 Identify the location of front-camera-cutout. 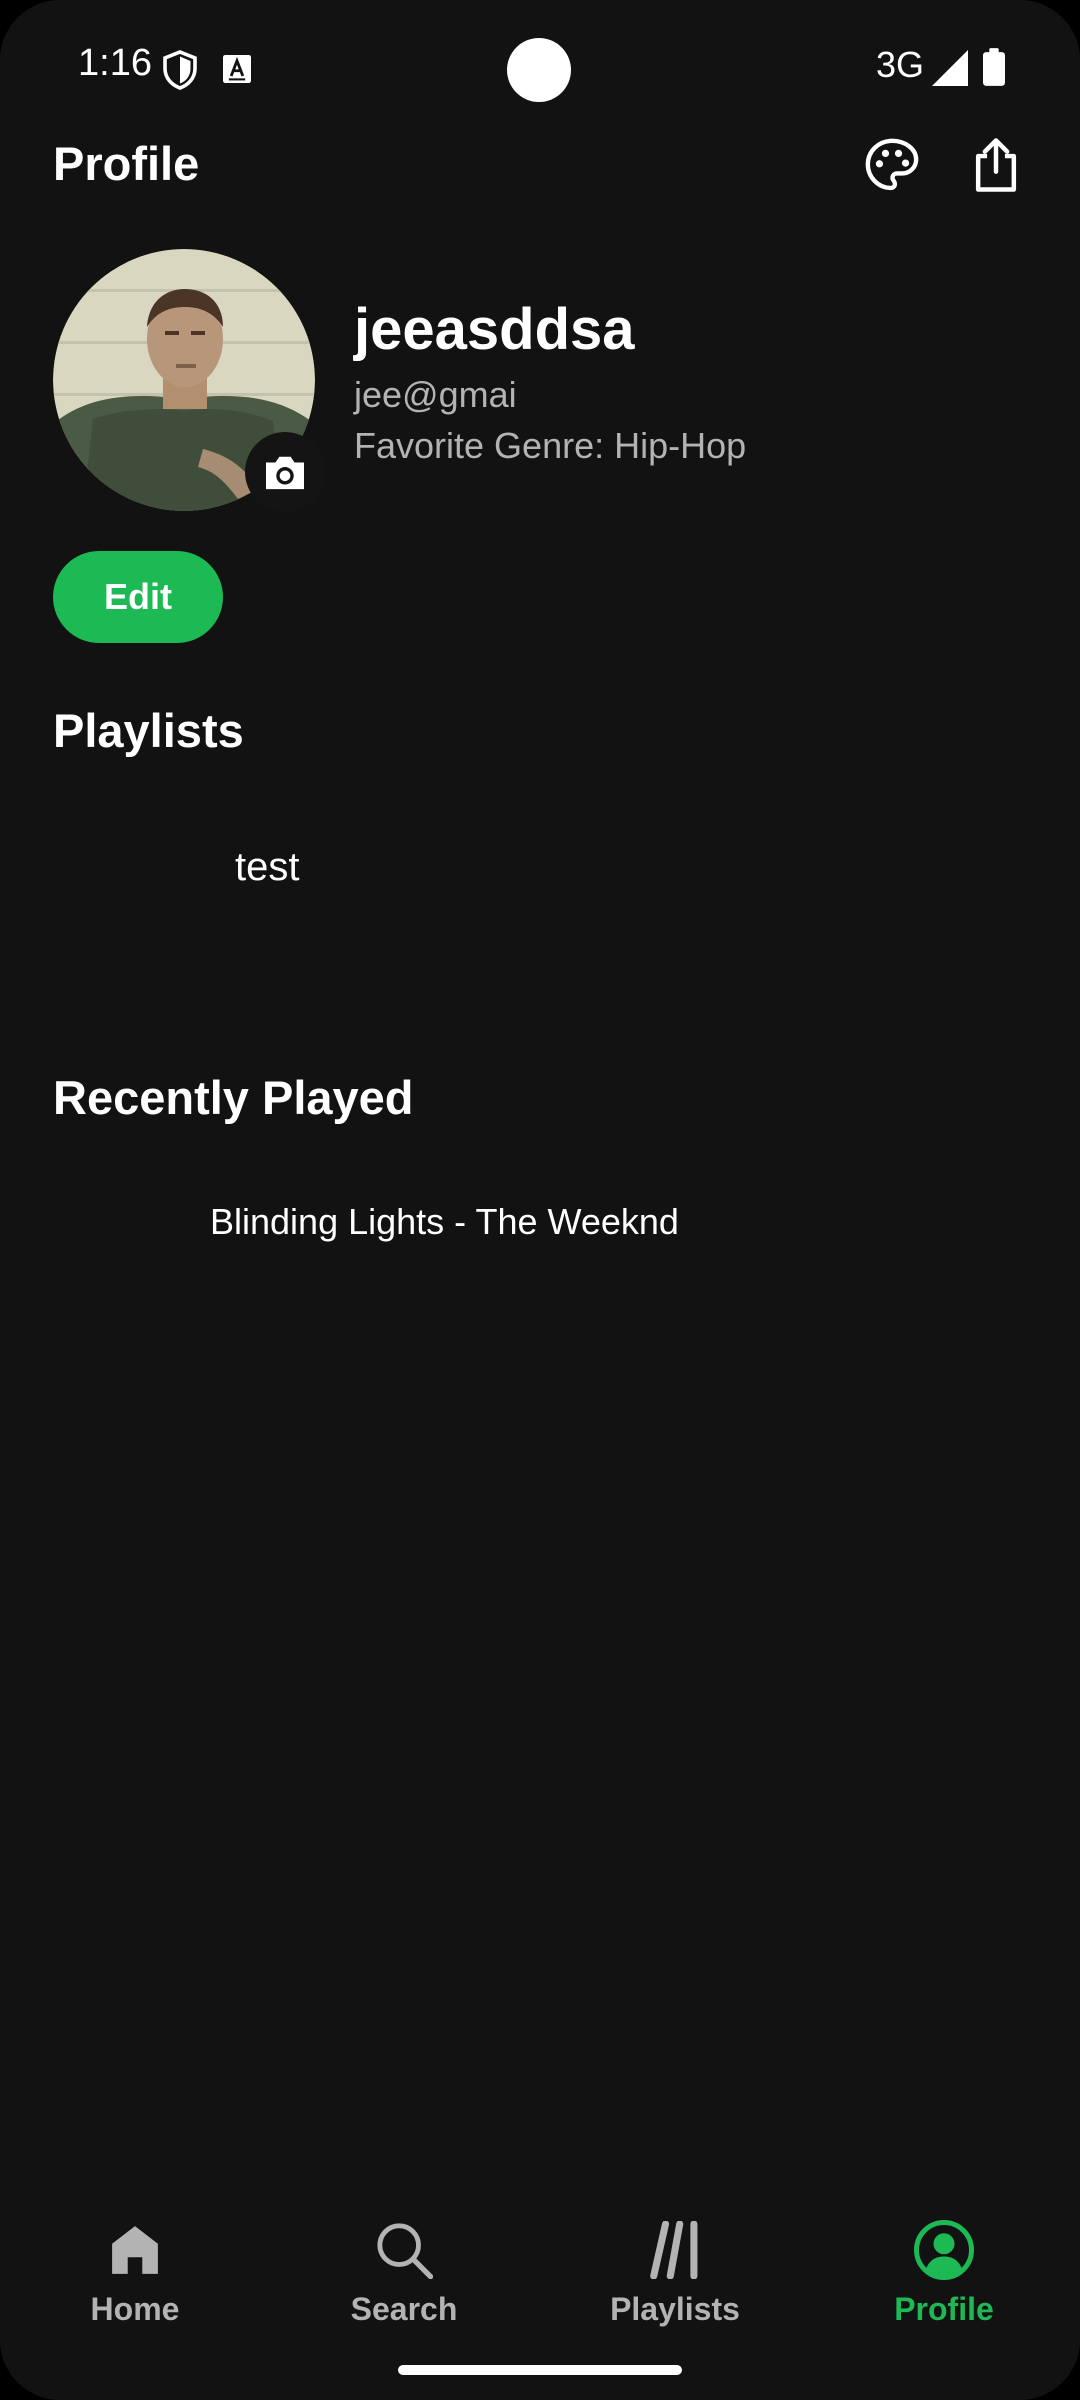
(539, 70).